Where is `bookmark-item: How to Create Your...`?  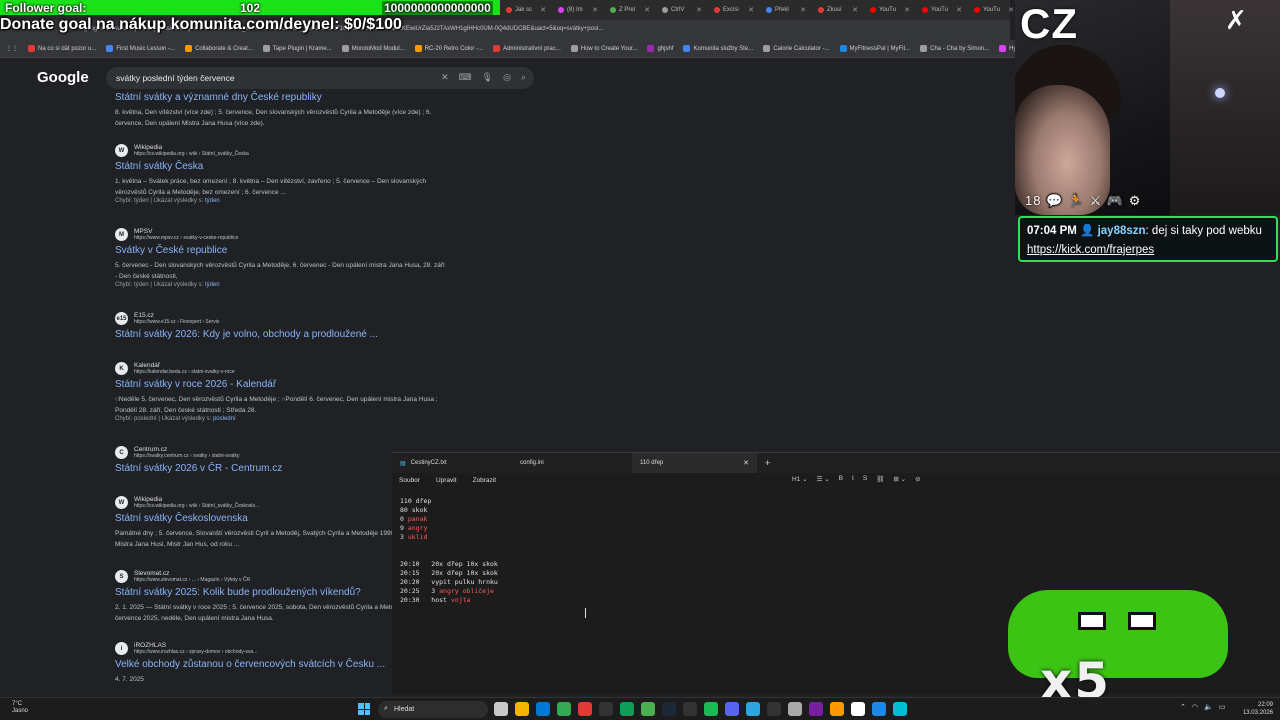
bookmark-item: How to Create Your... is located at coordinates (603, 48).